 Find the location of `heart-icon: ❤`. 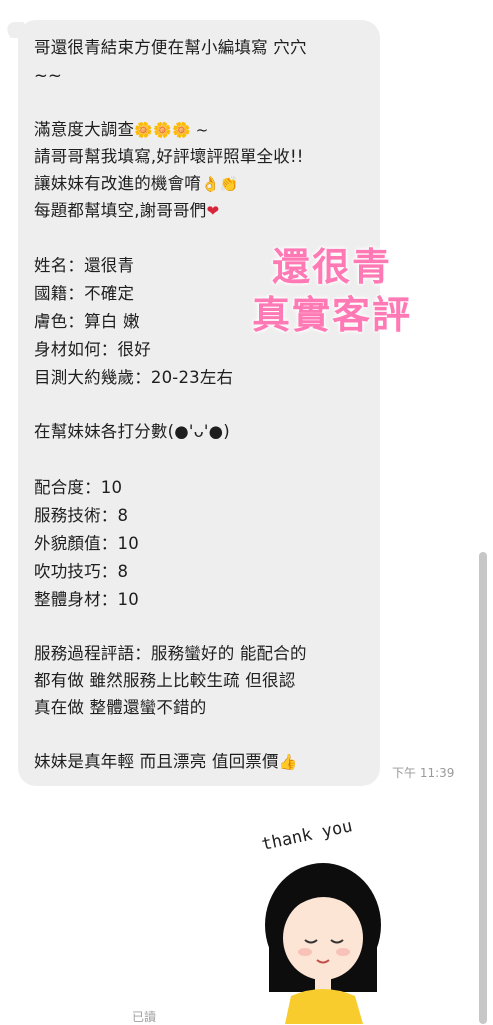

heart-icon: ❤ is located at coordinates (213, 211).